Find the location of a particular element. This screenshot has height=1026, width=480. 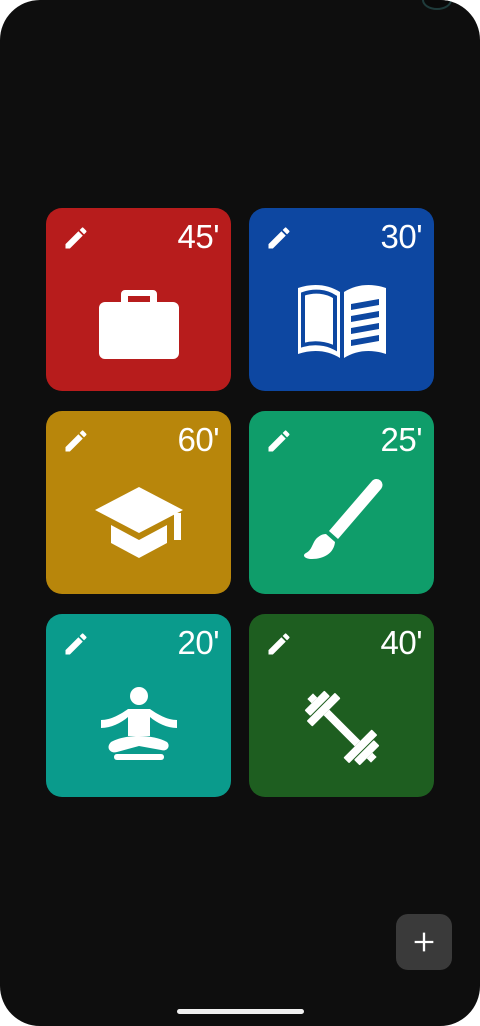

add-activity-button is located at coordinates (424, 942).